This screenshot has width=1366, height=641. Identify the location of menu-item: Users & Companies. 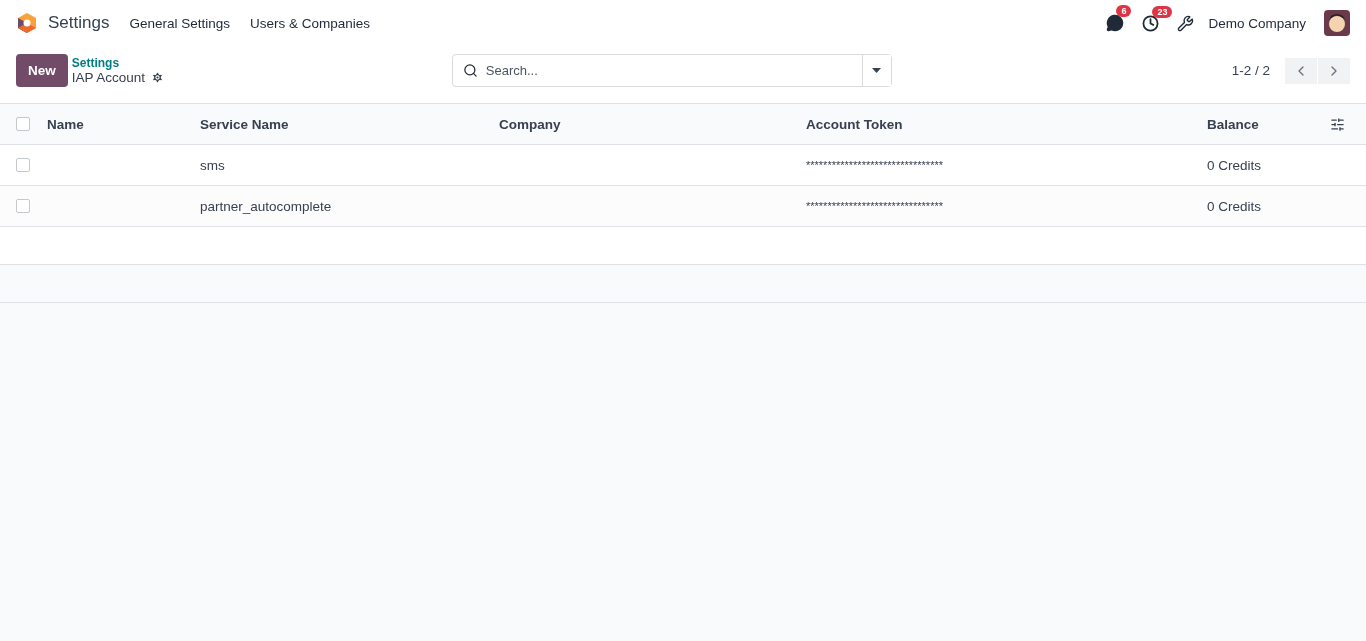
(310, 23).